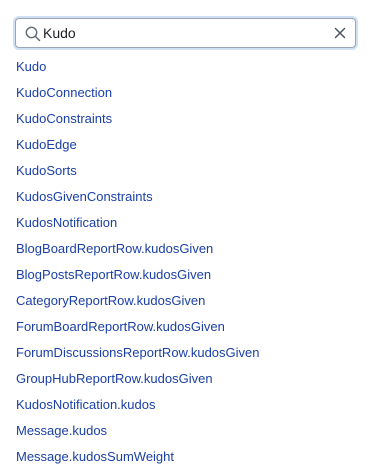 Image resolution: width=372 pixels, height=472 pixels. I want to click on search-result-item: KudoEdge, so click(137, 147).